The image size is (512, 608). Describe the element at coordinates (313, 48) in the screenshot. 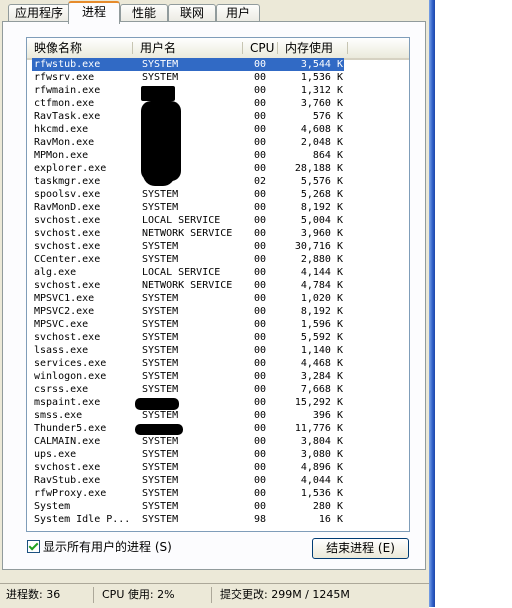

I see `column-header-memory: 内存使用` at that location.